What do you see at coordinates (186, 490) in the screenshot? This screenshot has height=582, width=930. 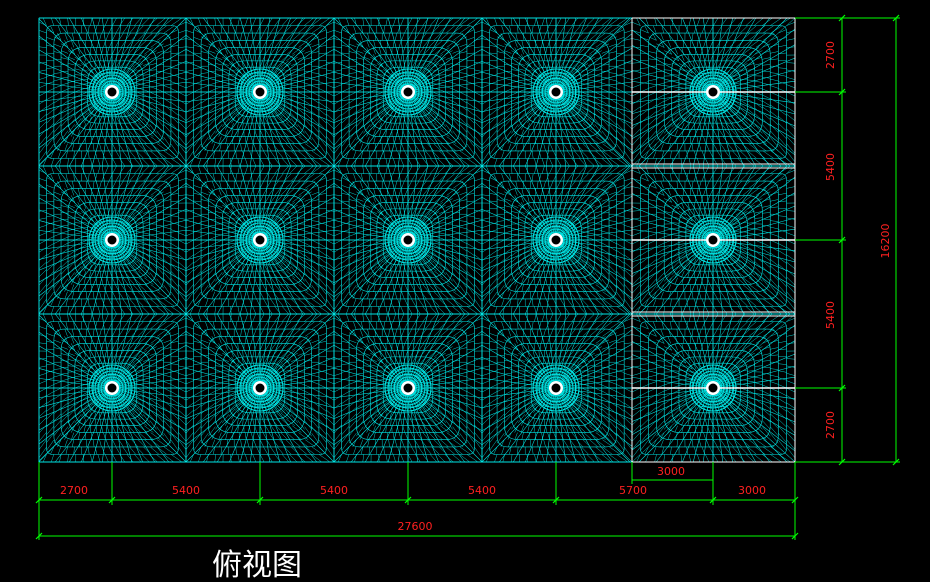 I see `dim-bottom-2: 5400` at bounding box center [186, 490].